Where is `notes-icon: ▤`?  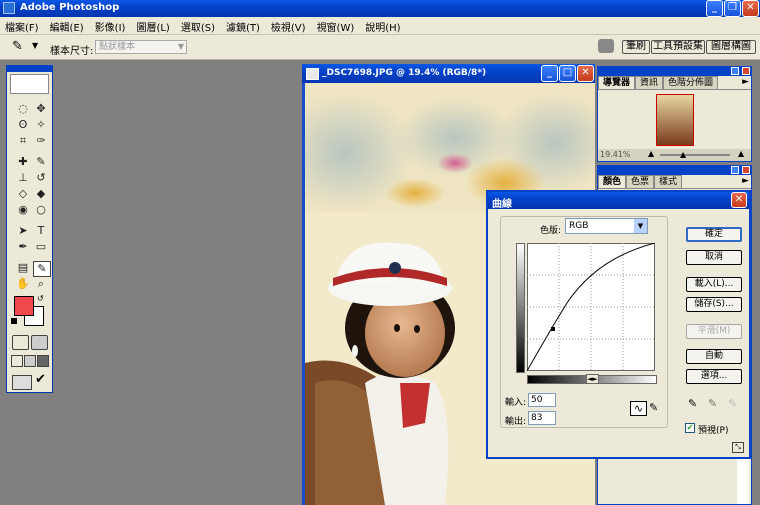 notes-icon: ▤ is located at coordinates (23, 268).